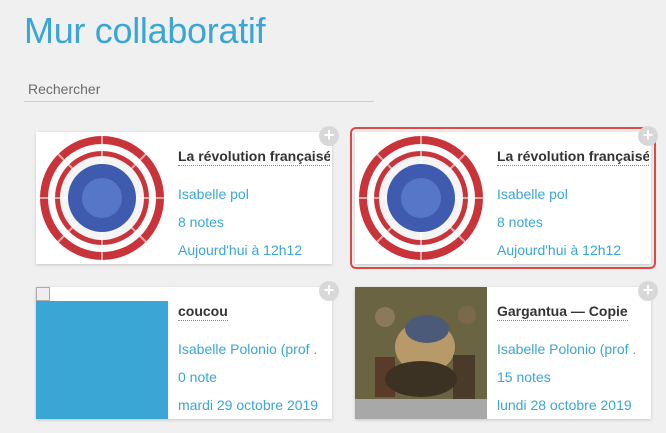  What do you see at coordinates (564, 405) in the screenshot?
I see `card-date: lundi 28 octobre 2019` at bounding box center [564, 405].